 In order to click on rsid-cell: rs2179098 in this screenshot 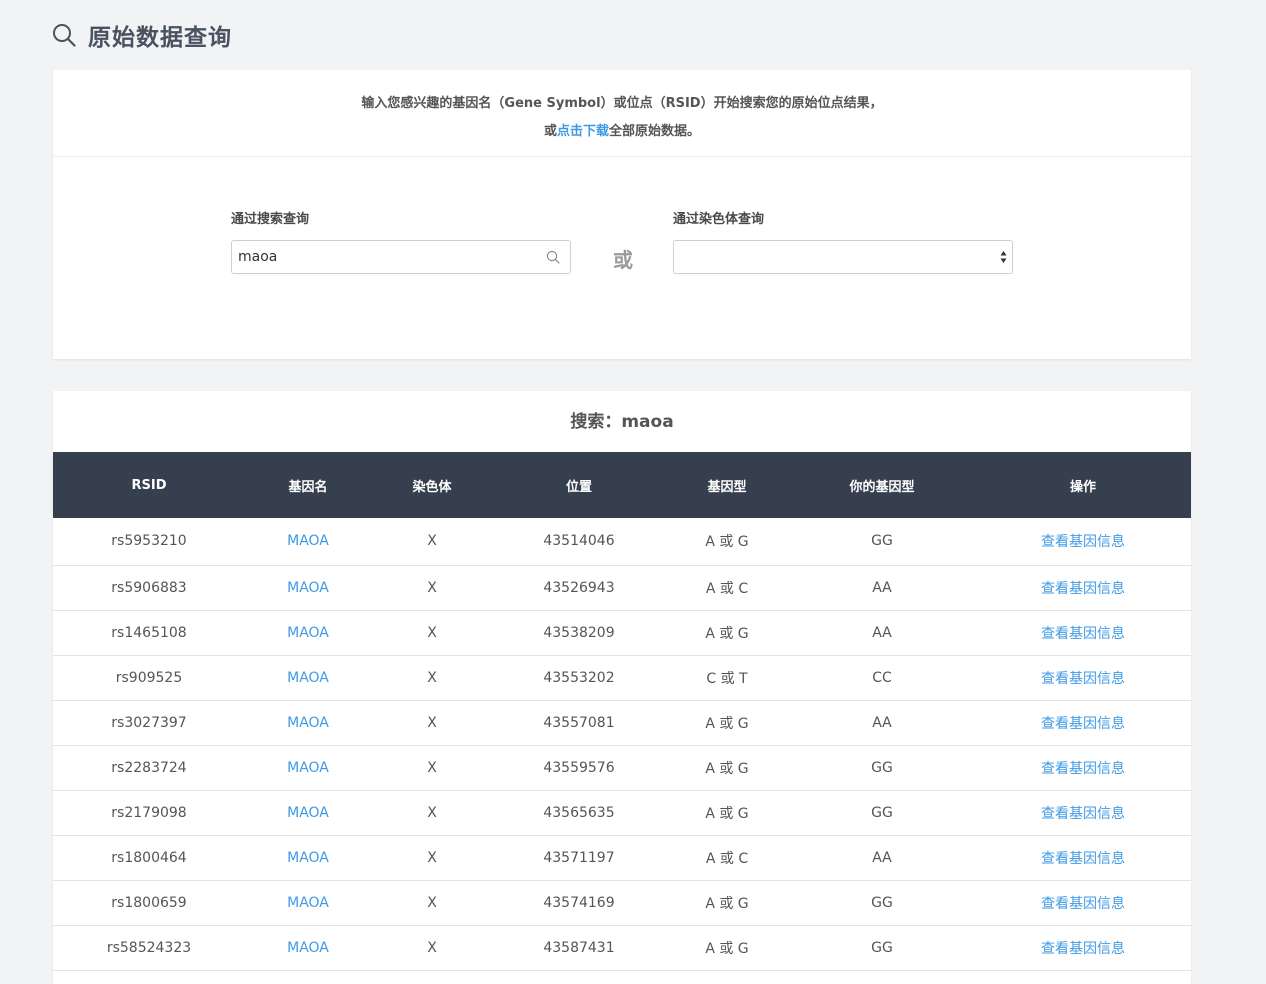, I will do `click(149, 812)`.